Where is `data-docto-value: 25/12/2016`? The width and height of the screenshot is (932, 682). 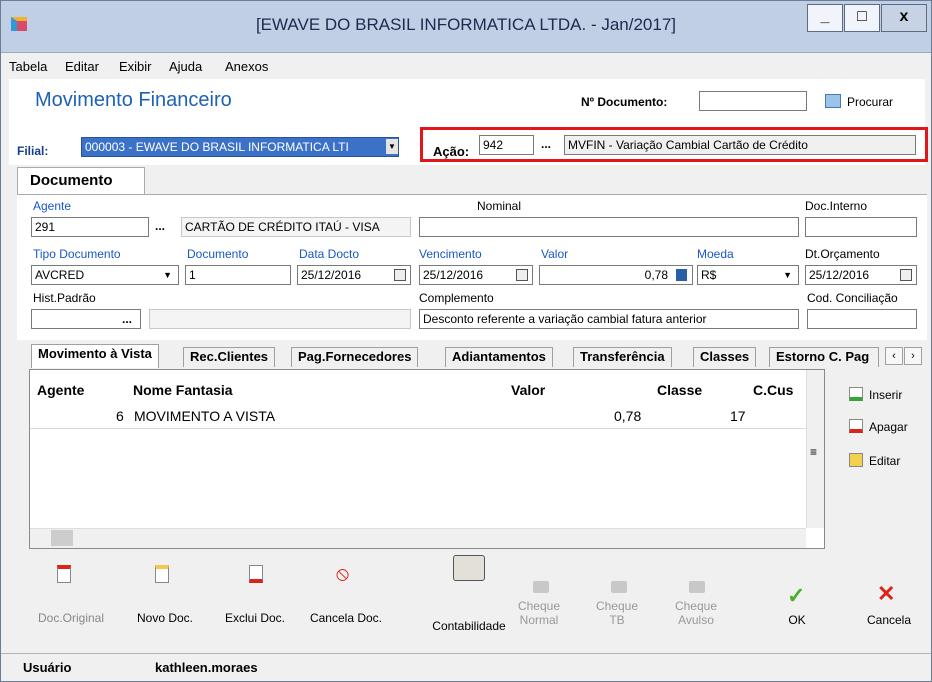
data-docto-value: 25/12/2016 is located at coordinates (331, 275).